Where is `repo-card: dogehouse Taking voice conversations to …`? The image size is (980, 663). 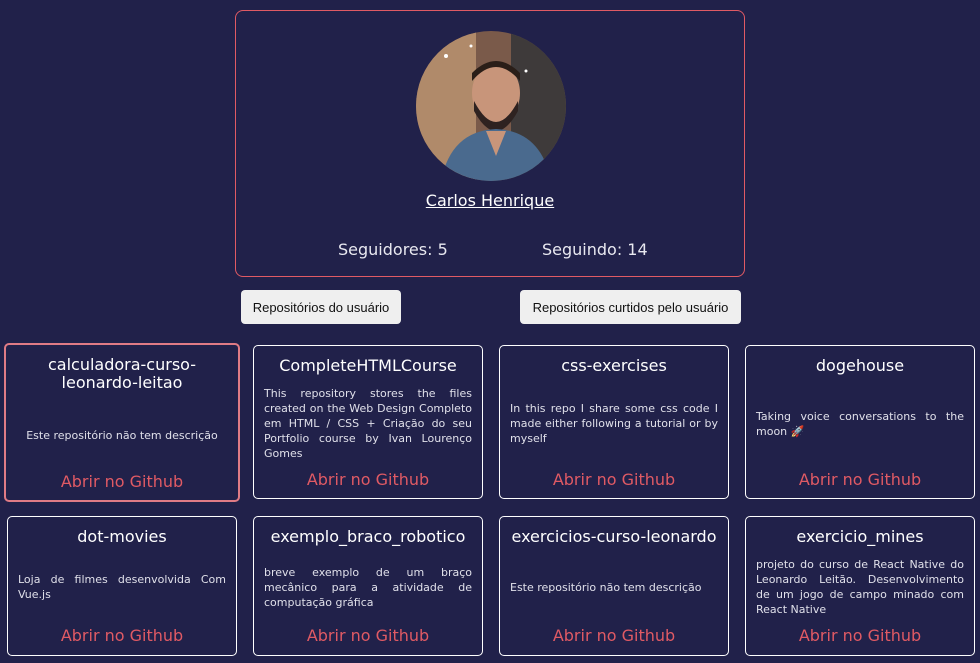 repo-card: dogehouse Taking voice conversations to … is located at coordinates (860, 422).